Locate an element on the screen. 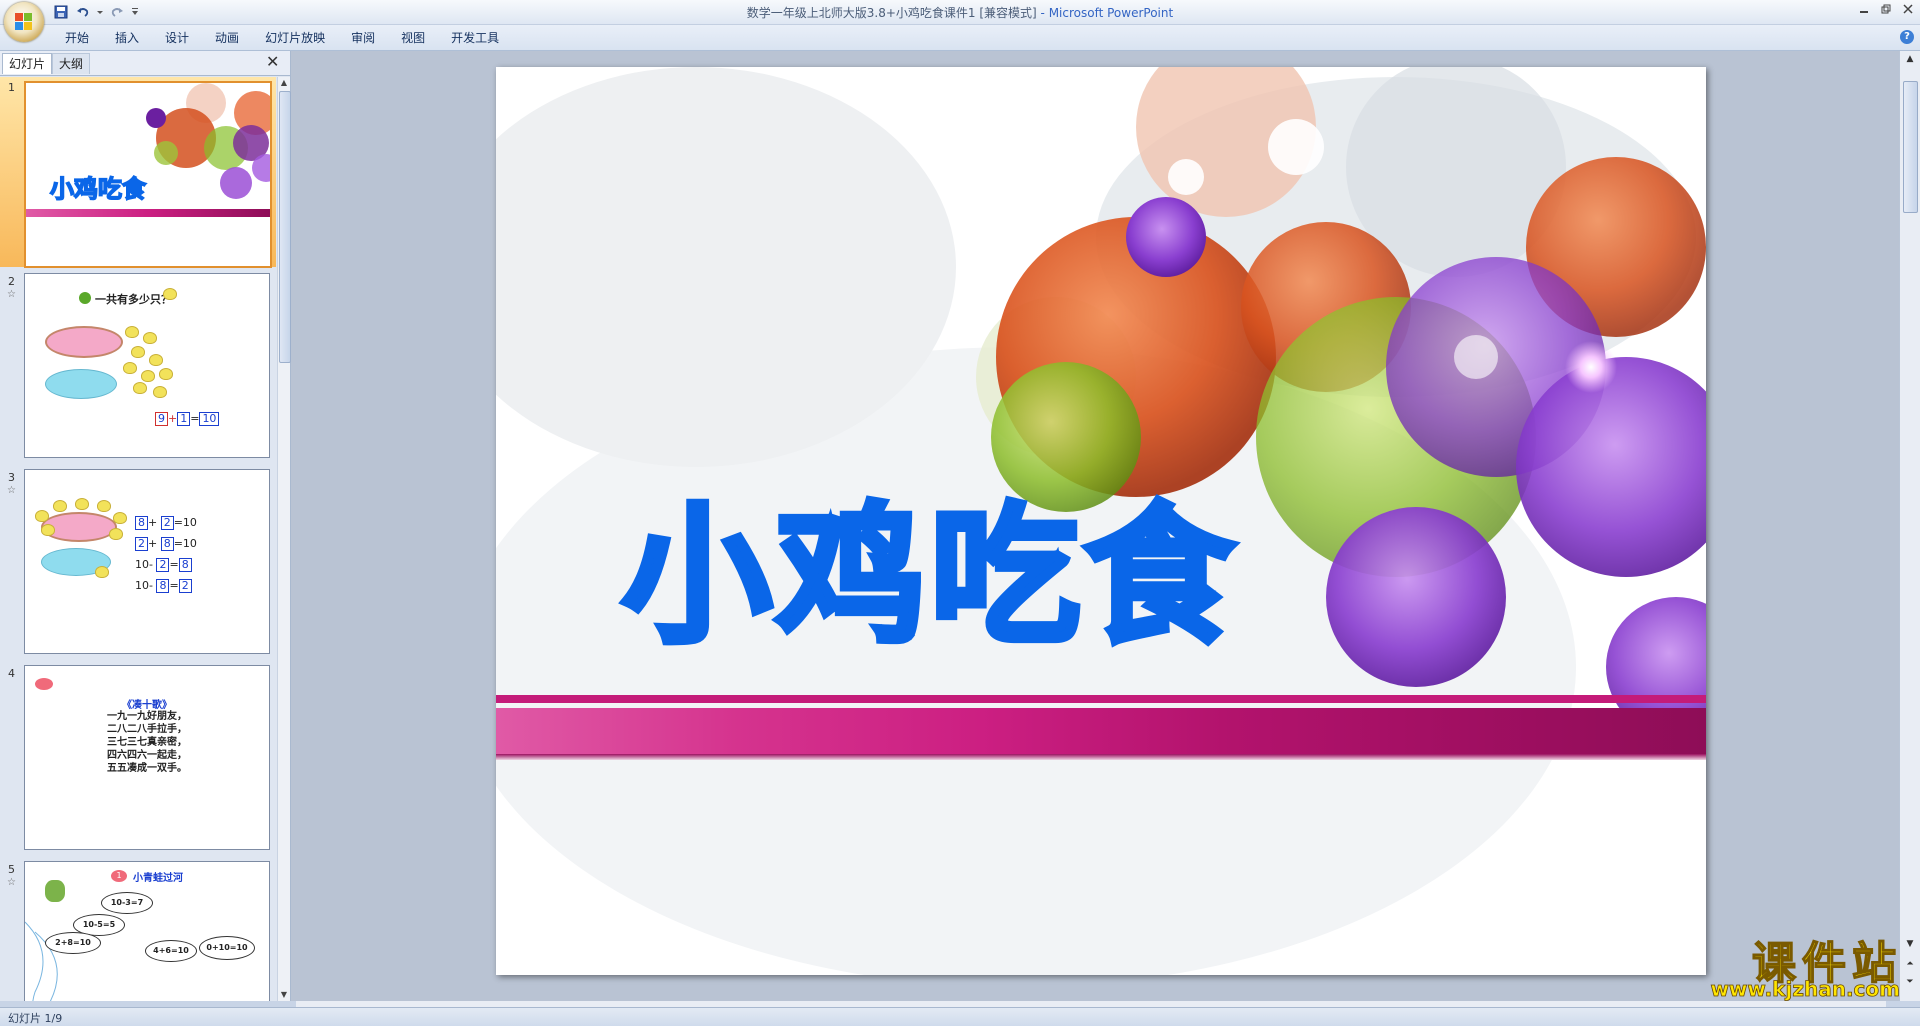  help-icon: ? is located at coordinates (1907, 37).